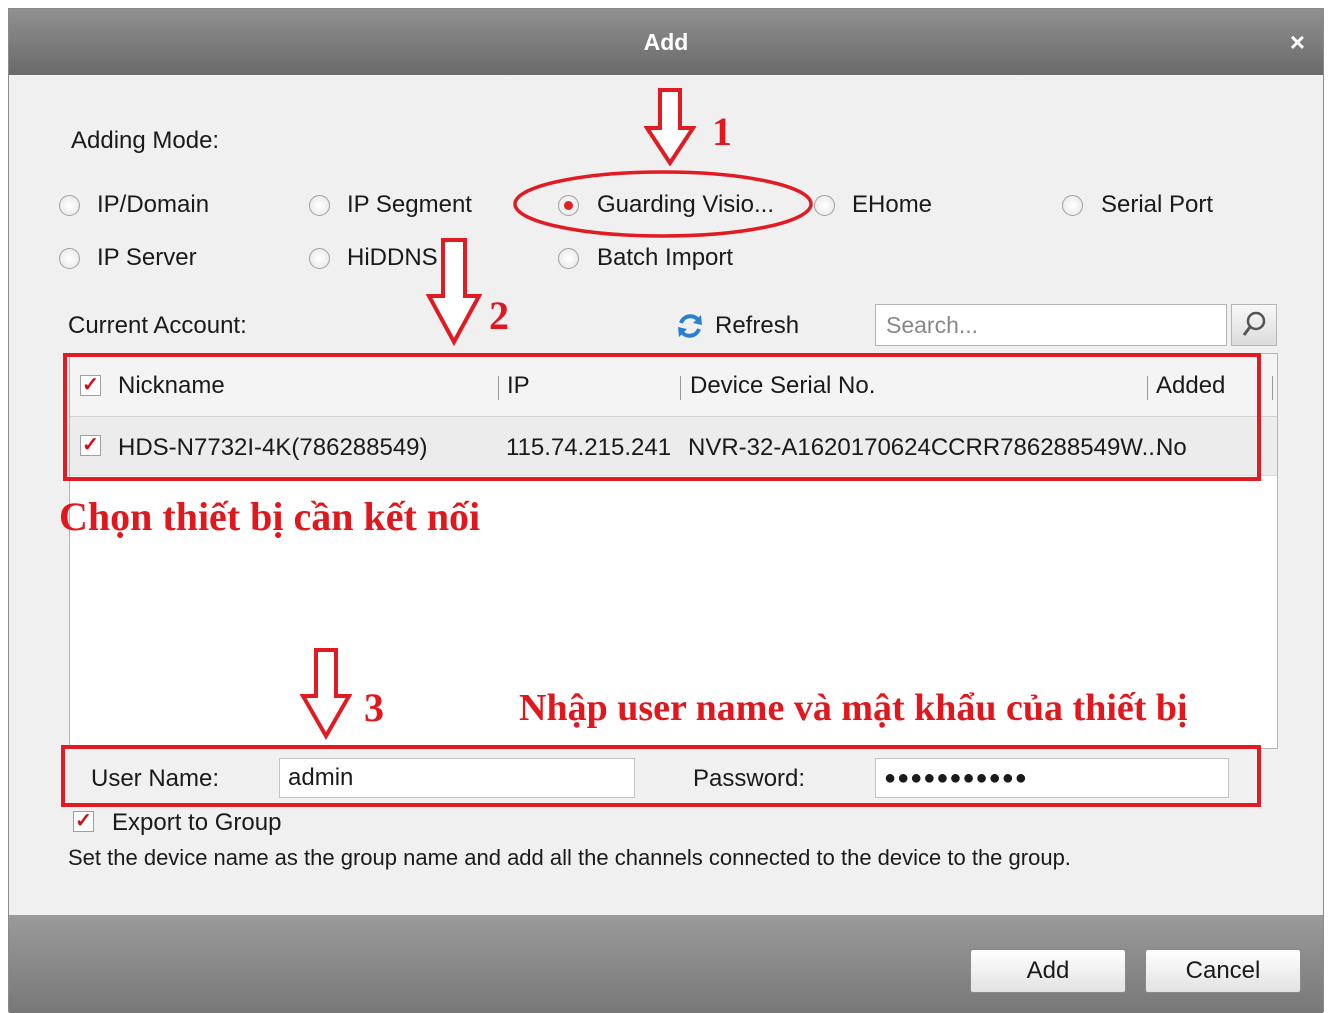 This screenshot has width=1330, height=1013. I want to click on search-input, so click(1051, 325).